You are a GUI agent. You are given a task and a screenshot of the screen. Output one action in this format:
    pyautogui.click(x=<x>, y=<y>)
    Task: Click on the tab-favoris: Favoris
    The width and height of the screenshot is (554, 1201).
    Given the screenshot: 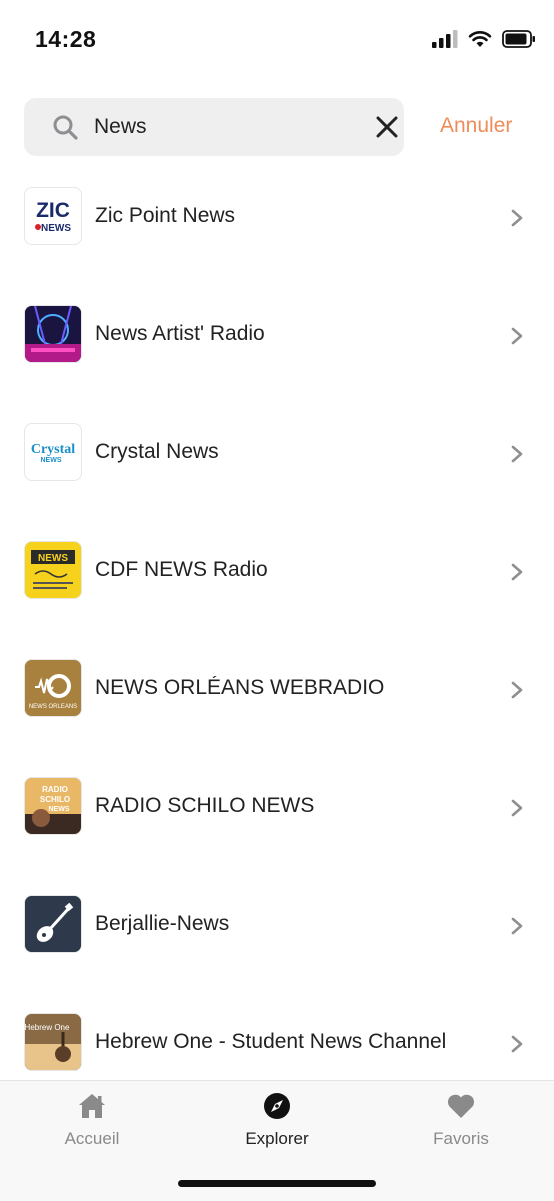 What is the action you would take?
    pyautogui.click(x=461, y=1120)
    